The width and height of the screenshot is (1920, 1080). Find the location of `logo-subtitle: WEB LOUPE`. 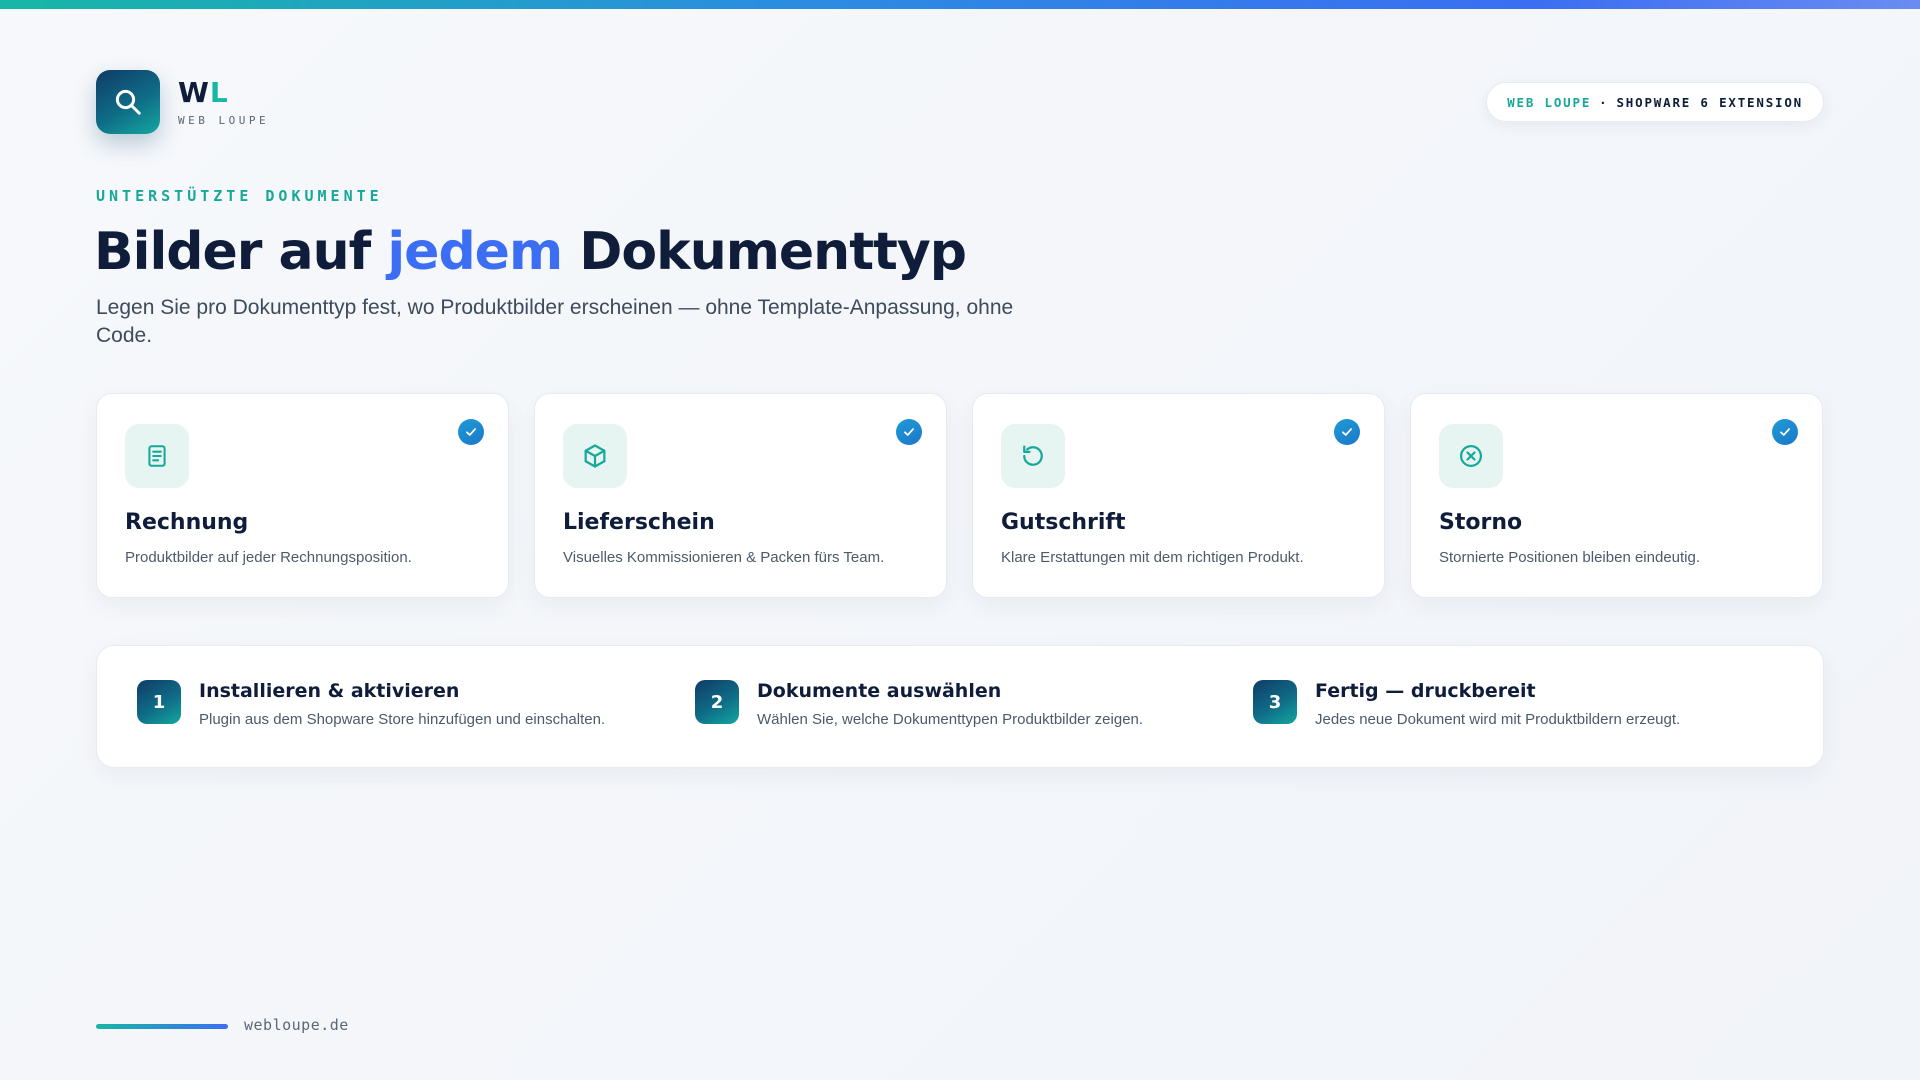

logo-subtitle: WEB LOUPE is located at coordinates (224, 120).